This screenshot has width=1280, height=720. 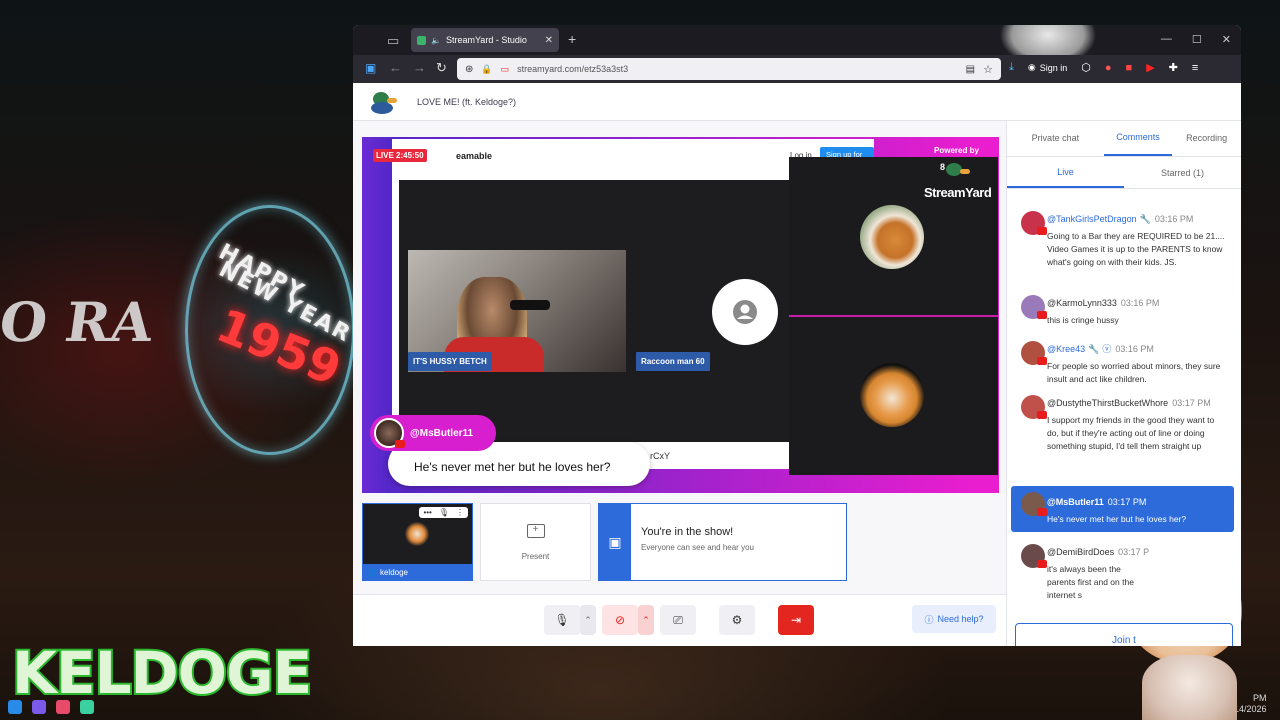 What do you see at coordinates (530, 305) in the screenshot?
I see `sunglasses` at bounding box center [530, 305].